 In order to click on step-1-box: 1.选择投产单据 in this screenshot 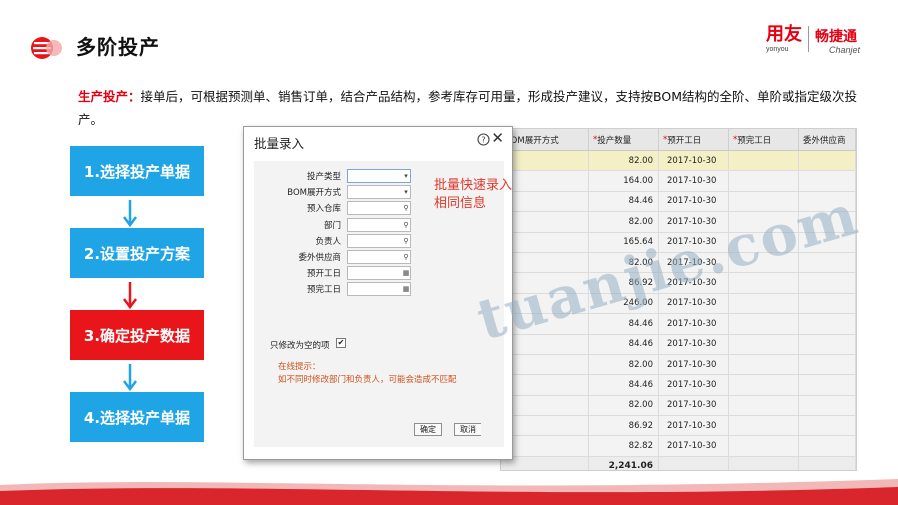, I will do `click(137, 171)`.